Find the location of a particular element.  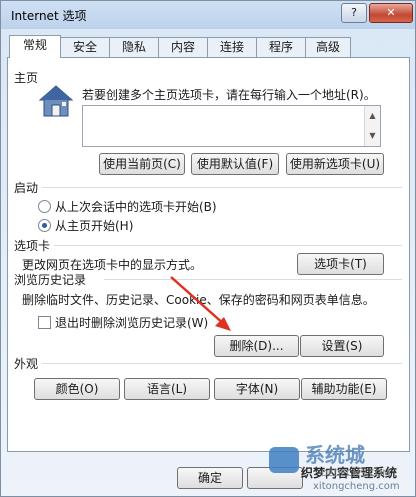

start-home-label: 从主页开始(H) is located at coordinates (94, 225).